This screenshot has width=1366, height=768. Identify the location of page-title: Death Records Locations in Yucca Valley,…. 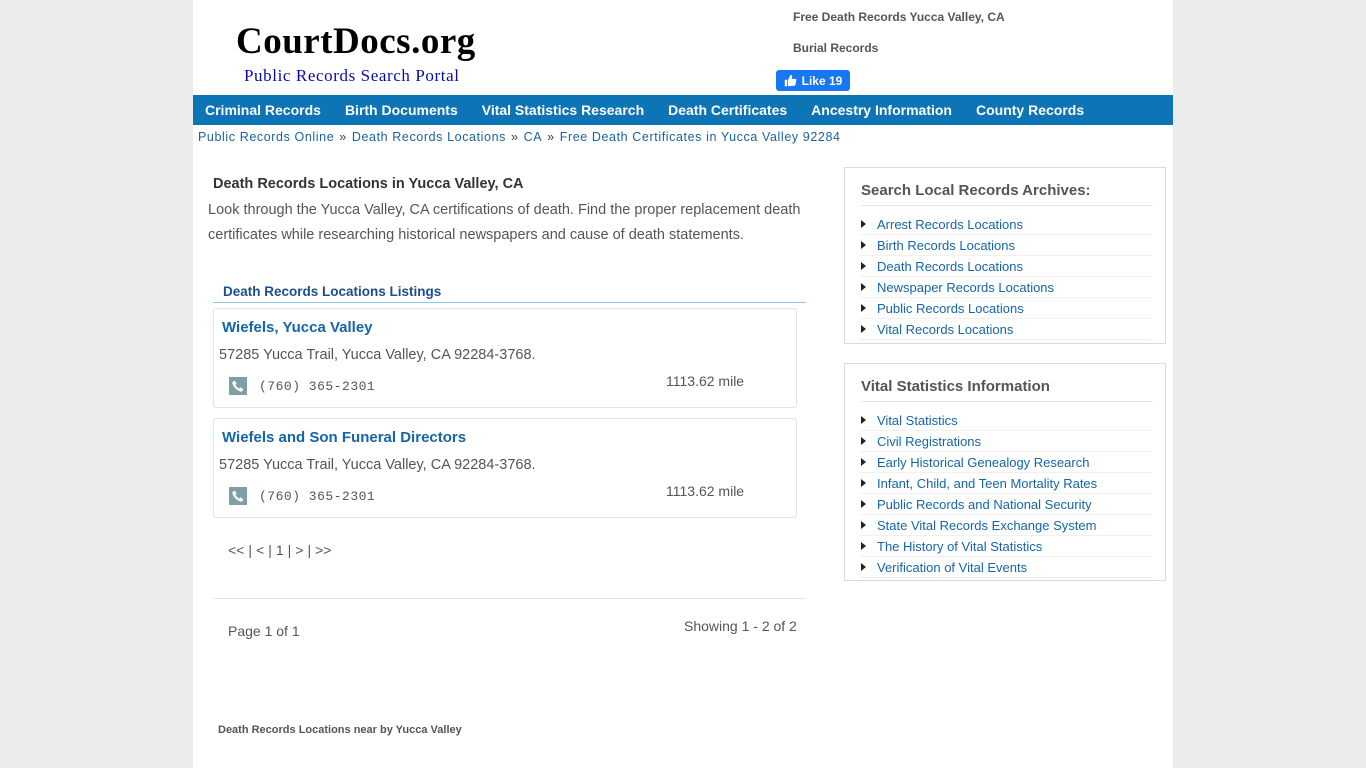
(368, 184).